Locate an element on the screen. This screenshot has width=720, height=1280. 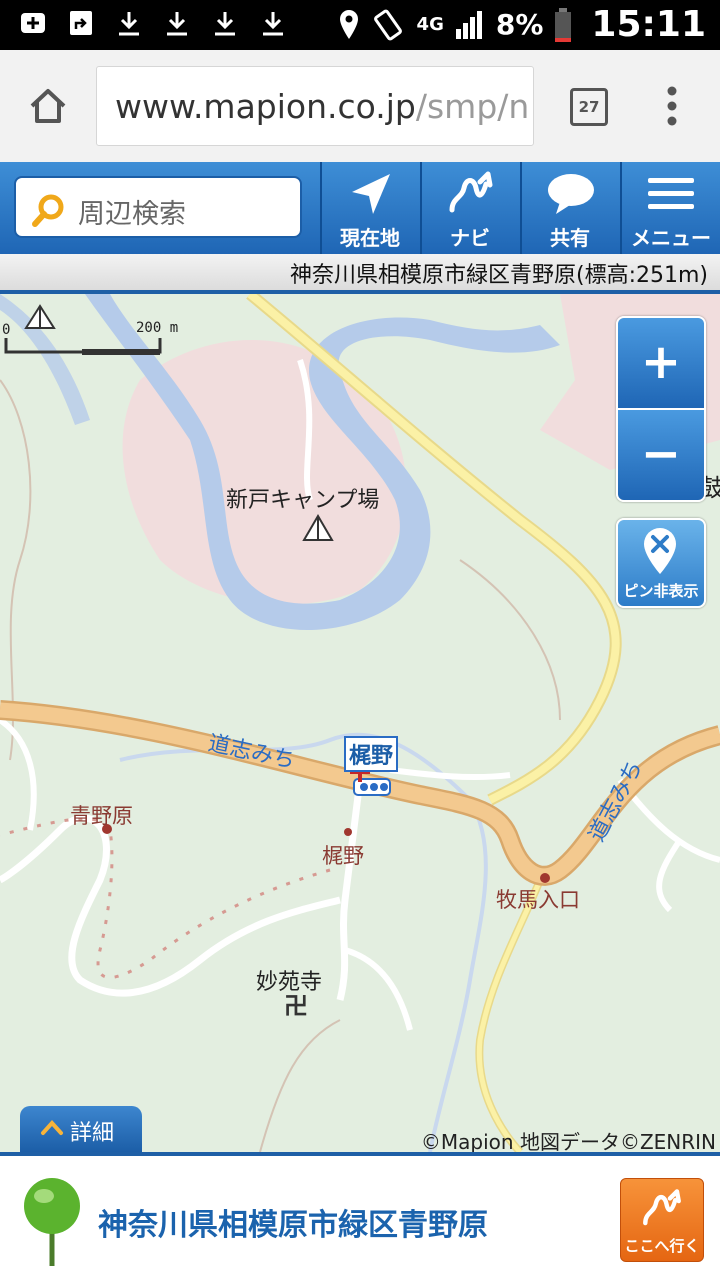
current-location-label: 現在地 is located at coordinates (370, 238).